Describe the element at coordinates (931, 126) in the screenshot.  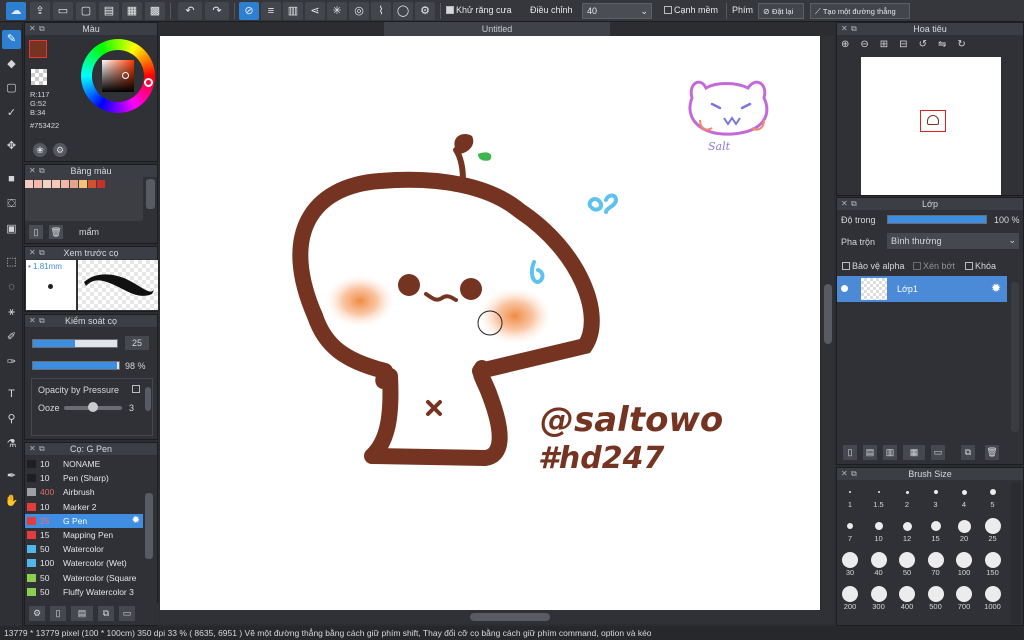
I see `navigator-preview` at that location.